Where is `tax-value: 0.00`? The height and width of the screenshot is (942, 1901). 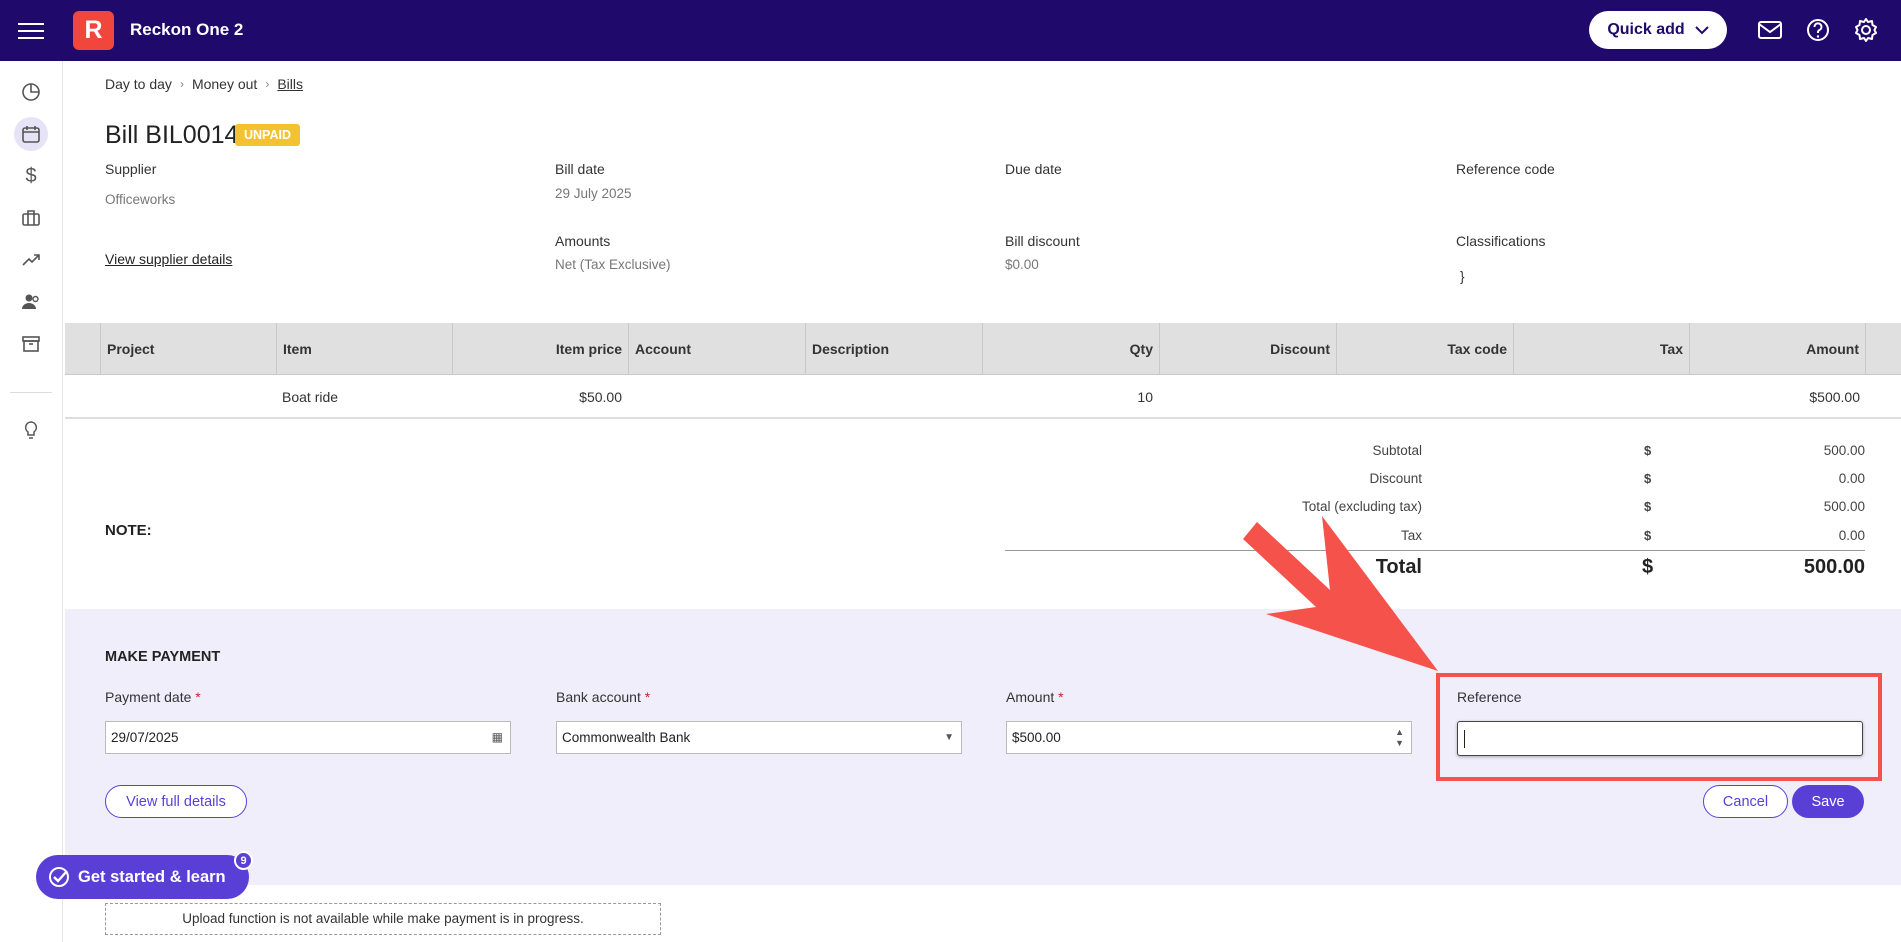
tax-value: 0.00 is located at coordinates (1851, 535).